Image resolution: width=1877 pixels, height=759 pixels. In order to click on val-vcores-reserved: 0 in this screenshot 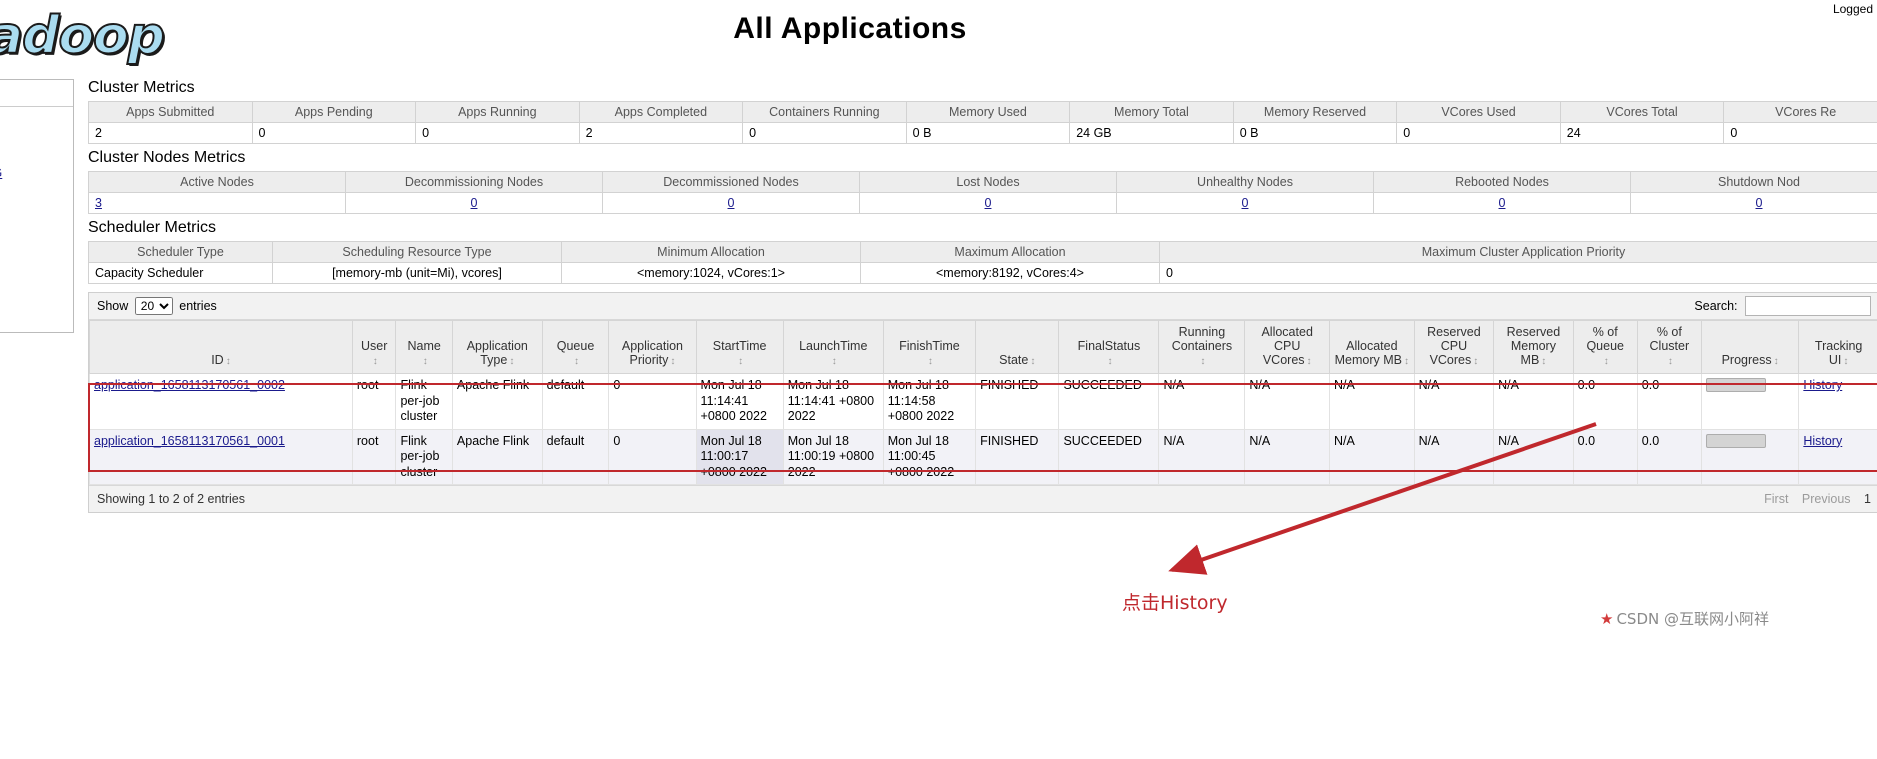, I will do `click(1800, 133)`.